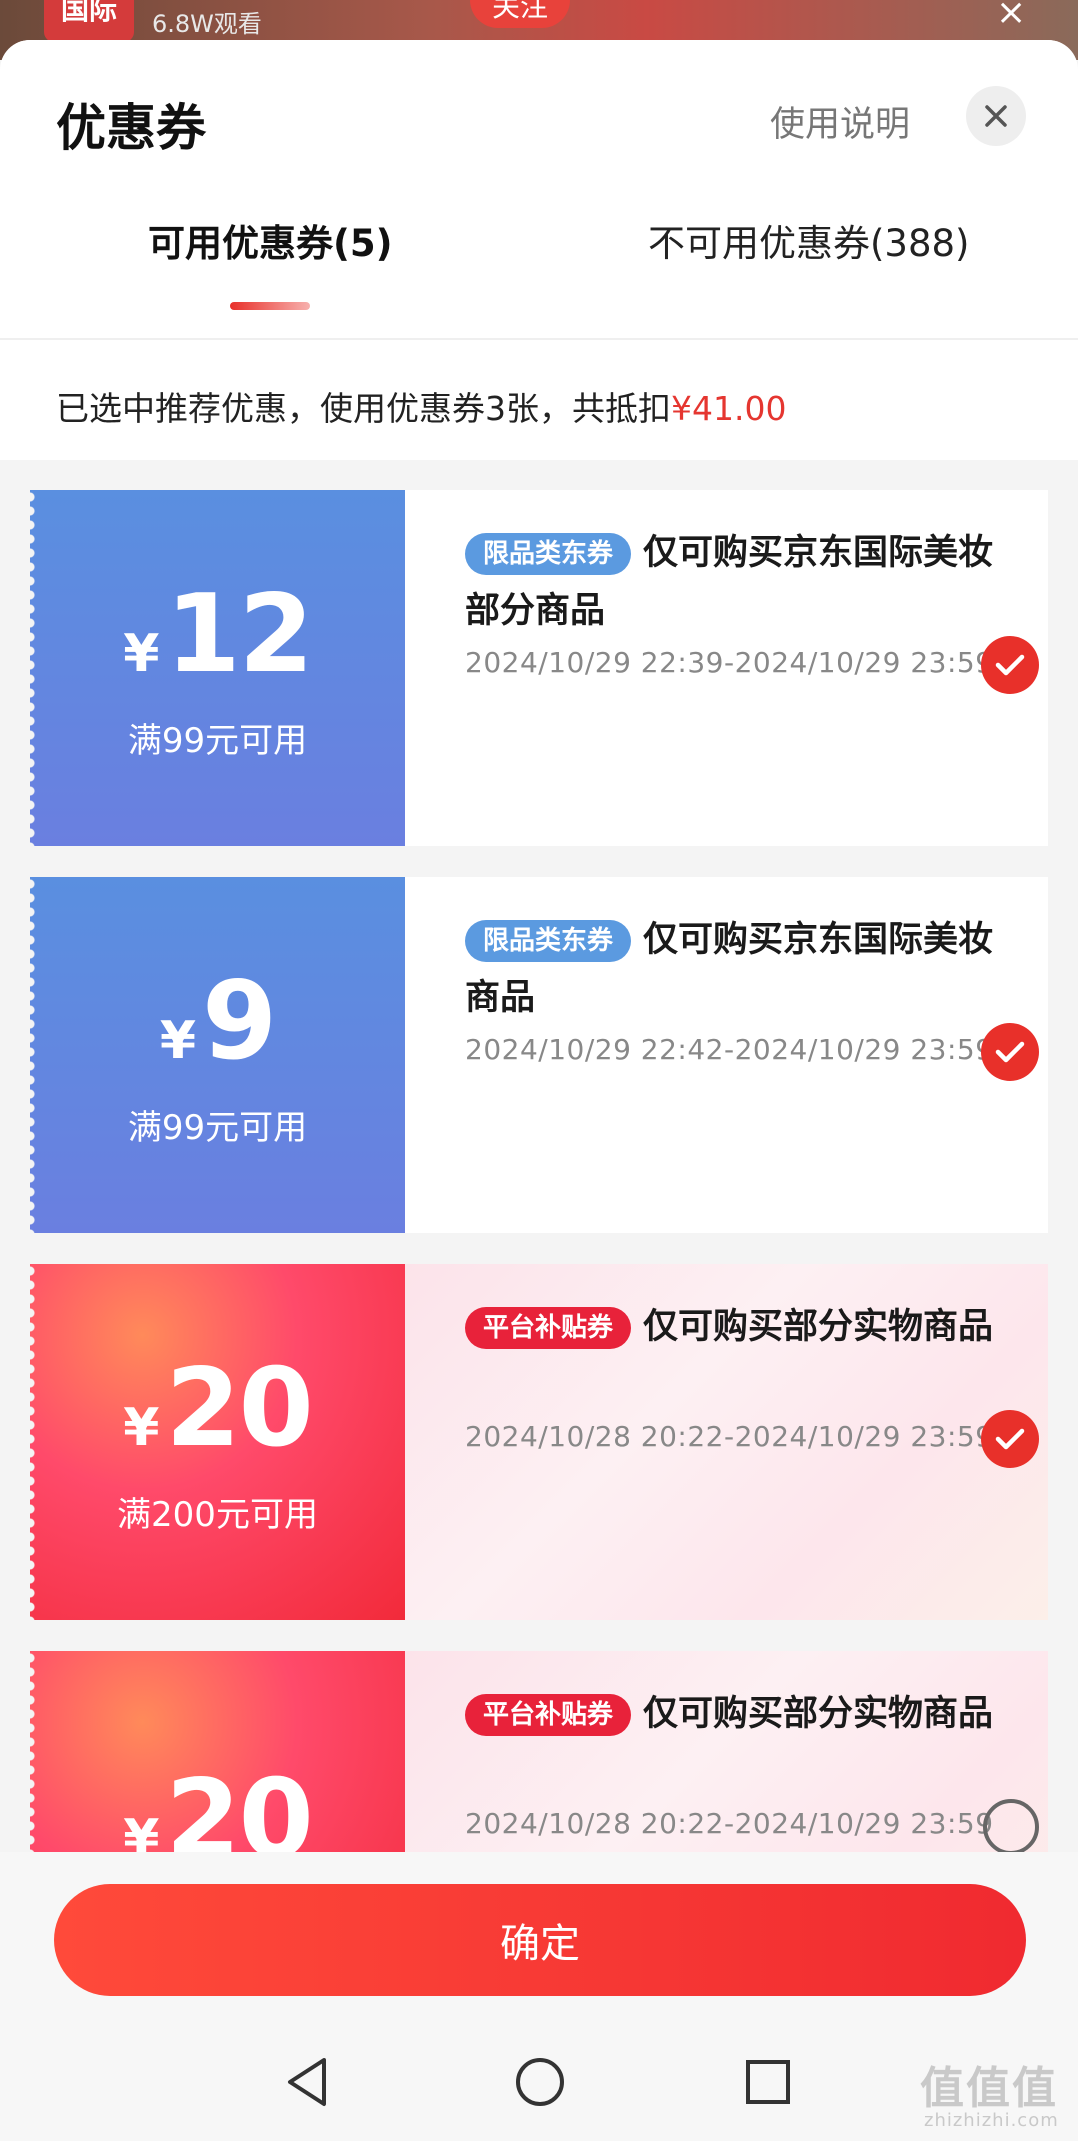  I want to click on home-circle-icon, so click(540, 2082).